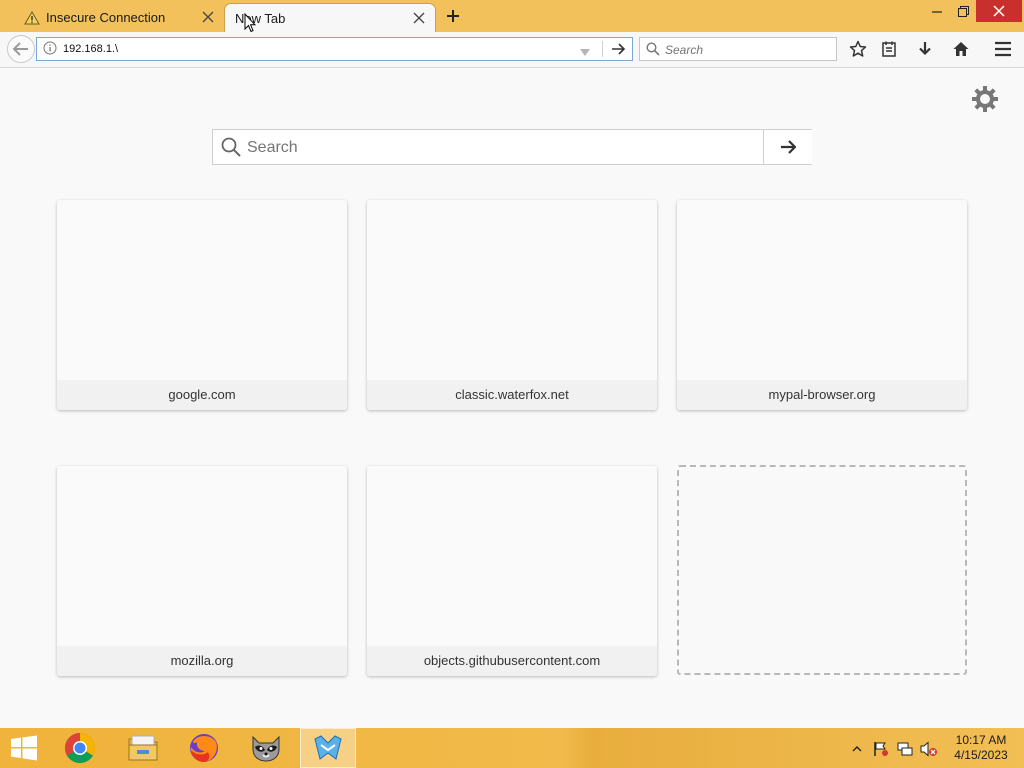 The width and height of the screenshot is (1024, 768). What do you see at coordinates (143, 748) in the screenshot?
I see `file-explorer-icon` at bounding box center [143, 748].